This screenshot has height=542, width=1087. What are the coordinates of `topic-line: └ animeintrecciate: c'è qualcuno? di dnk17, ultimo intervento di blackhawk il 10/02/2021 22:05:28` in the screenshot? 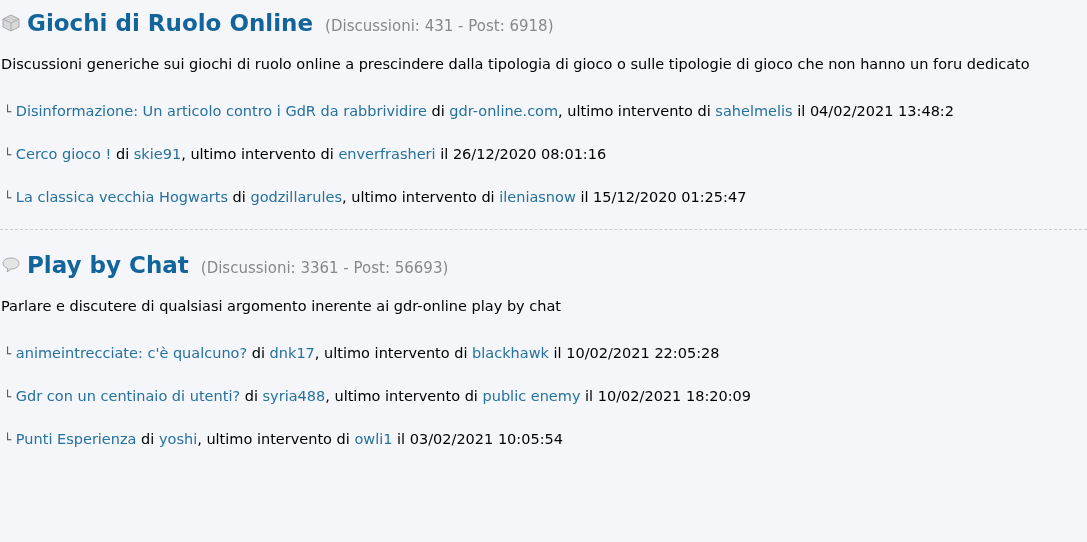 It's located at (362, 353).